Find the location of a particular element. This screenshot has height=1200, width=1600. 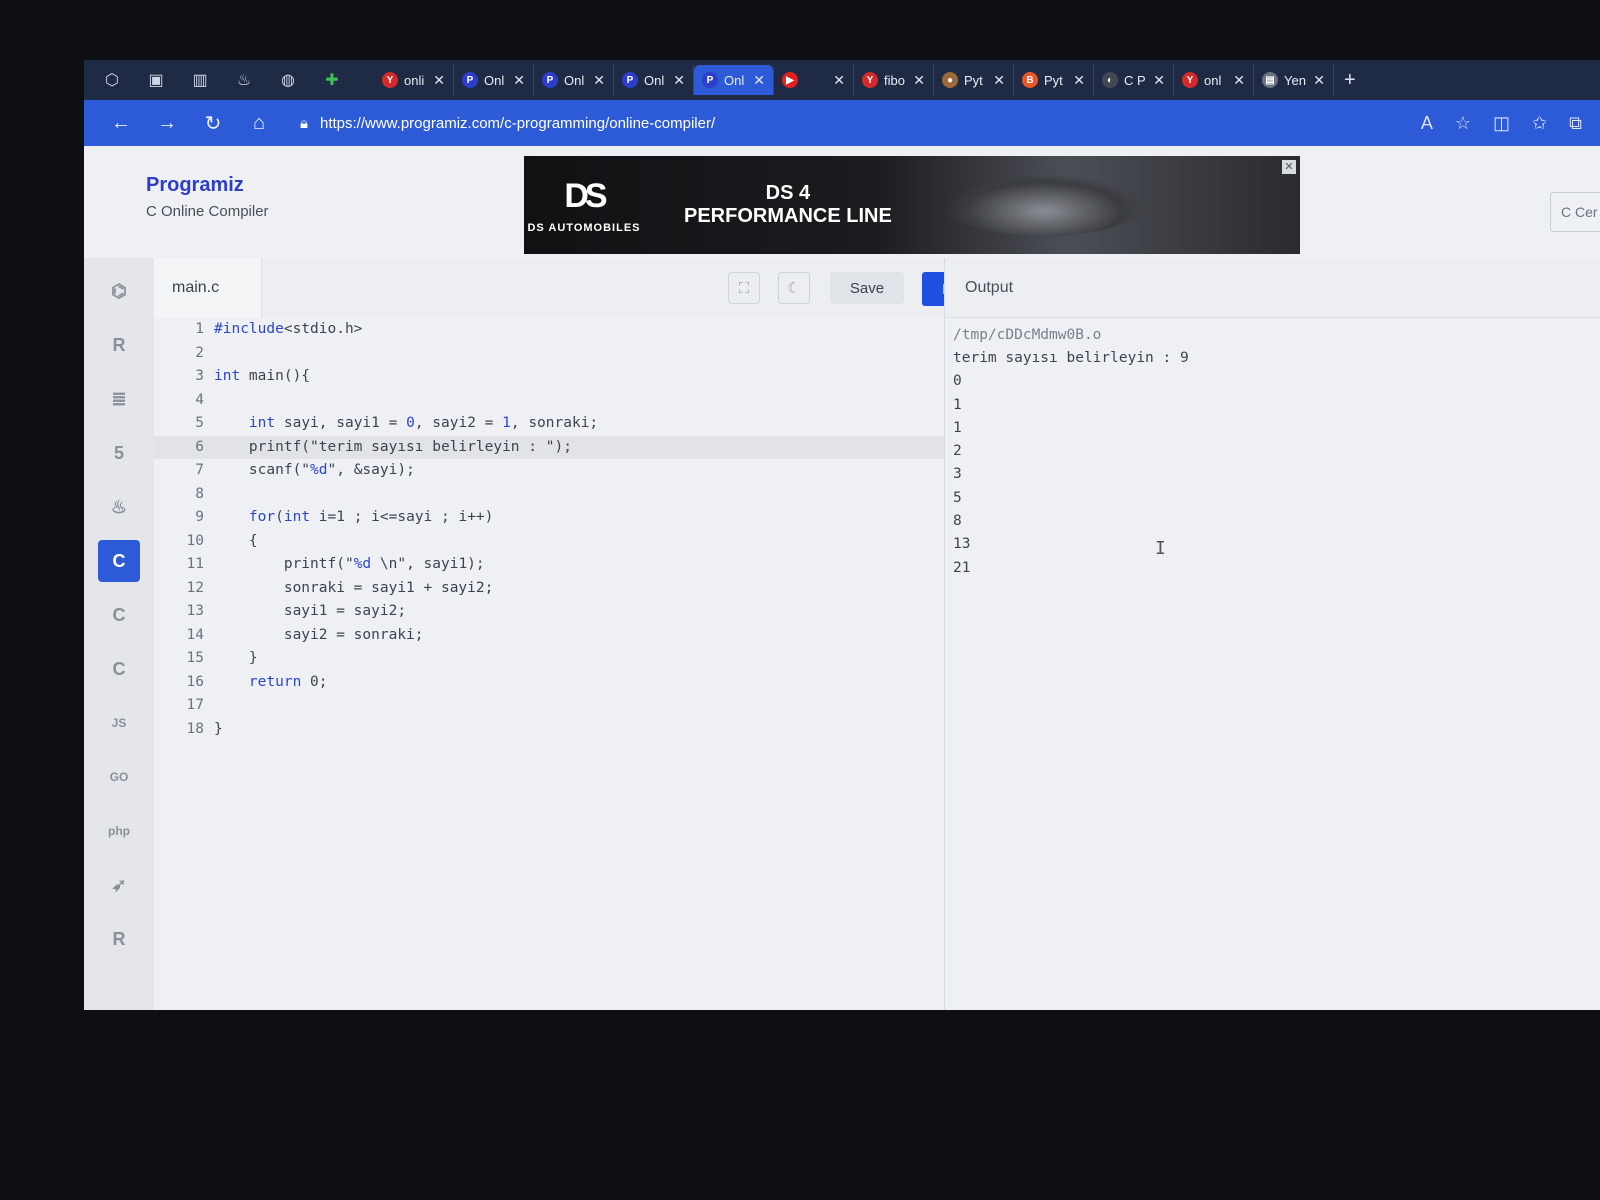

code-line: 6 printf("terim sayısı belirleyin : "); is located at coordinates (549, 447).